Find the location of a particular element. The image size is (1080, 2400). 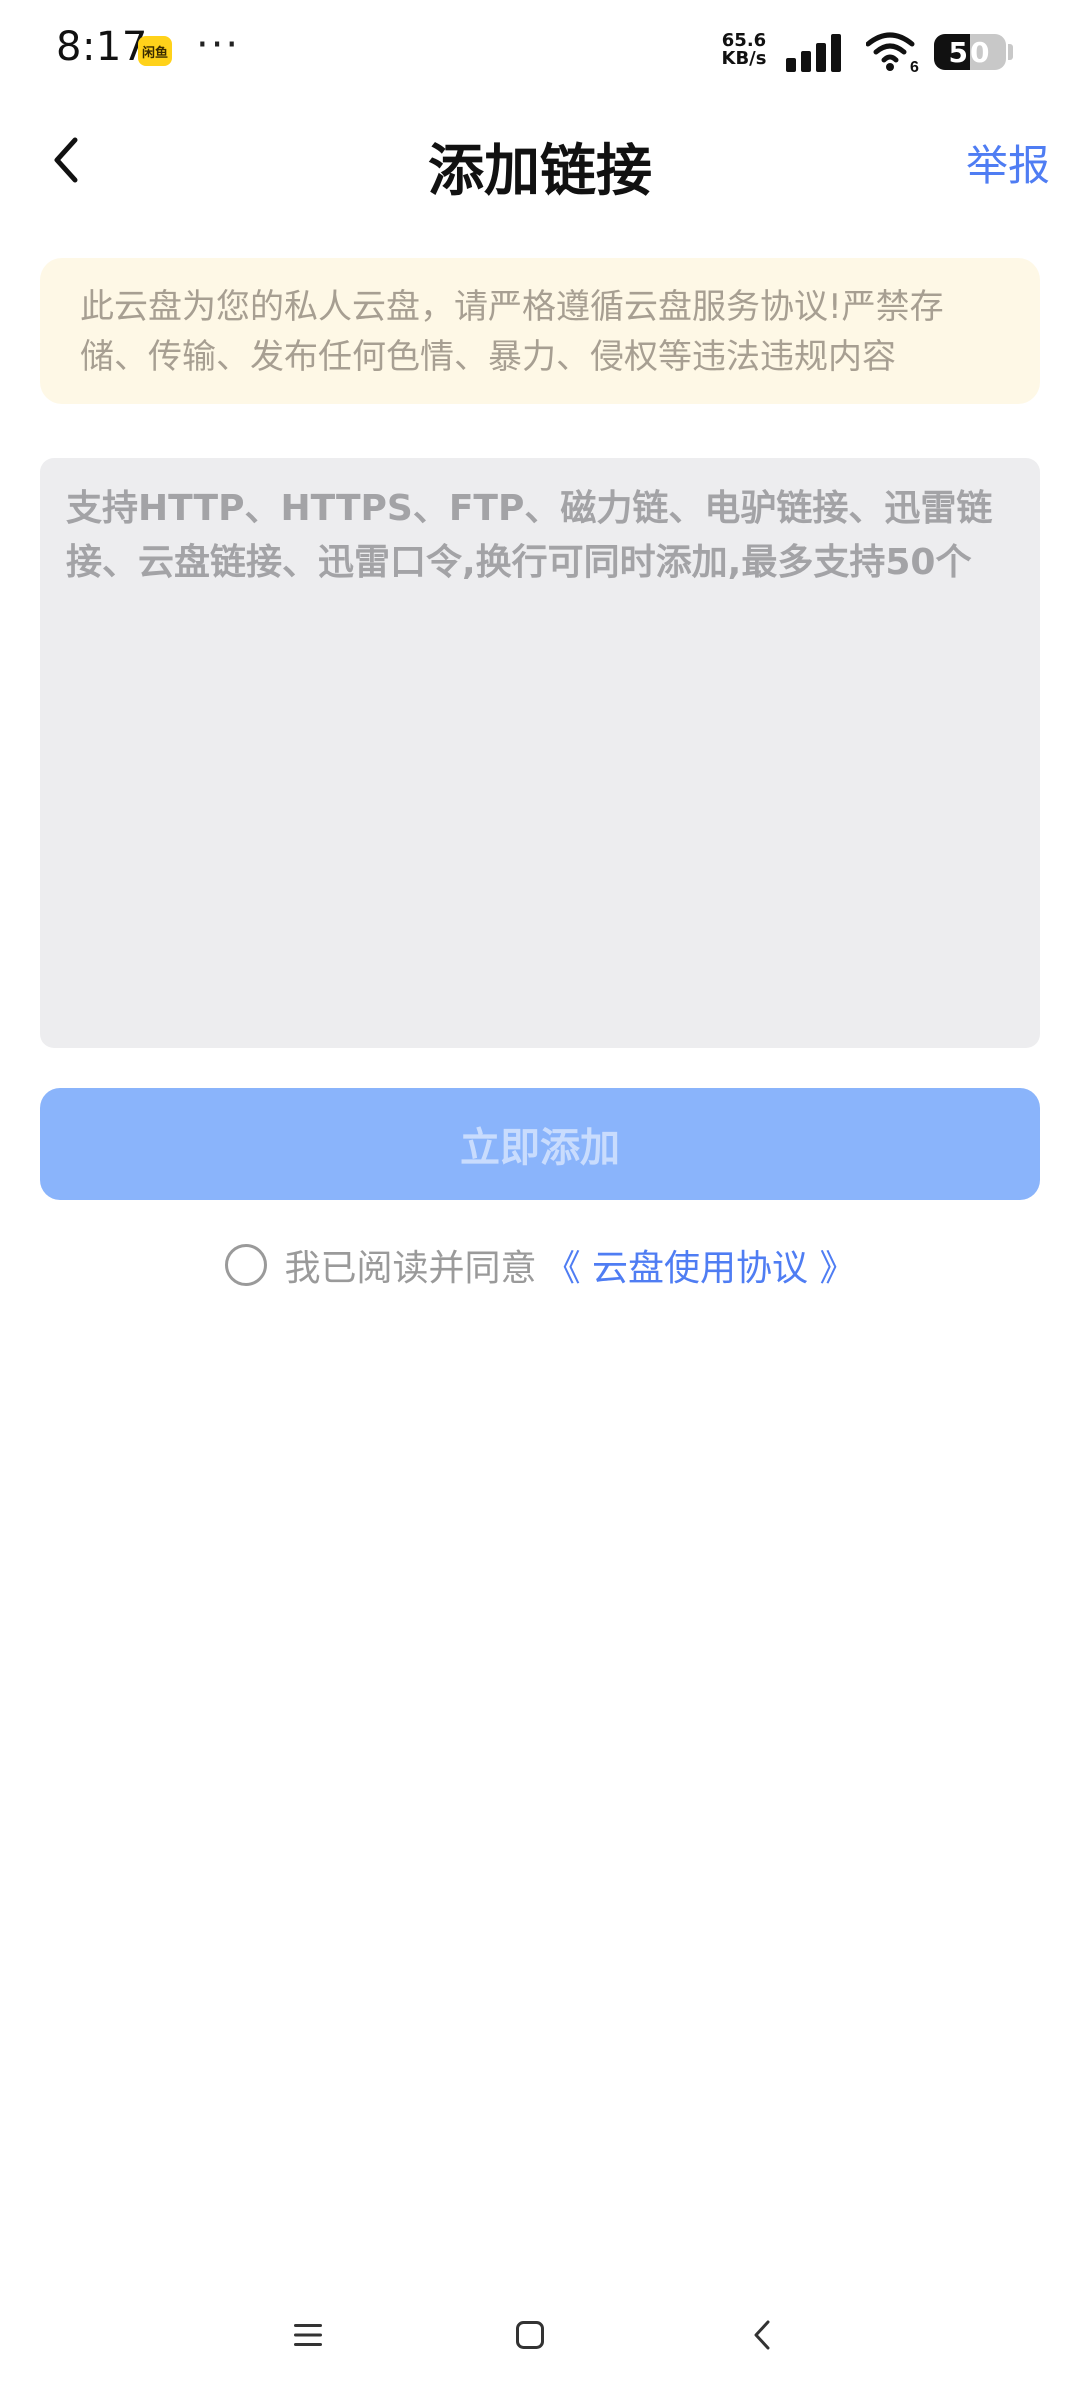

wifi-icon: 6 is located at coordinates (892, 53).